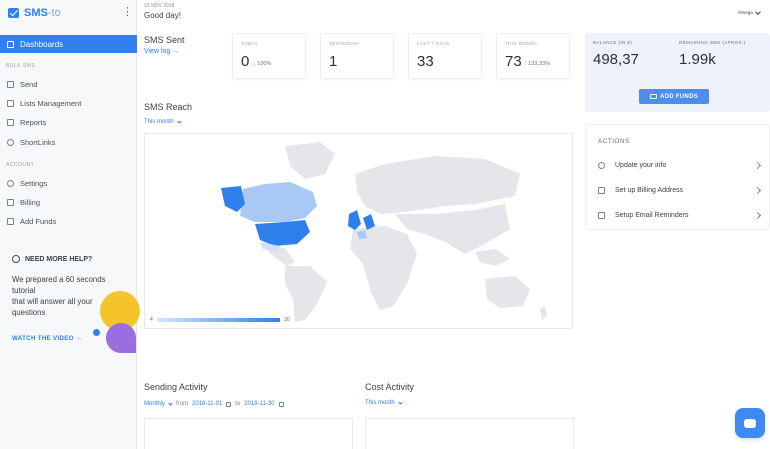  Describe the element at coordinates (54, 13) in the screenshot. I see `brand-suffix: -to` at that location.